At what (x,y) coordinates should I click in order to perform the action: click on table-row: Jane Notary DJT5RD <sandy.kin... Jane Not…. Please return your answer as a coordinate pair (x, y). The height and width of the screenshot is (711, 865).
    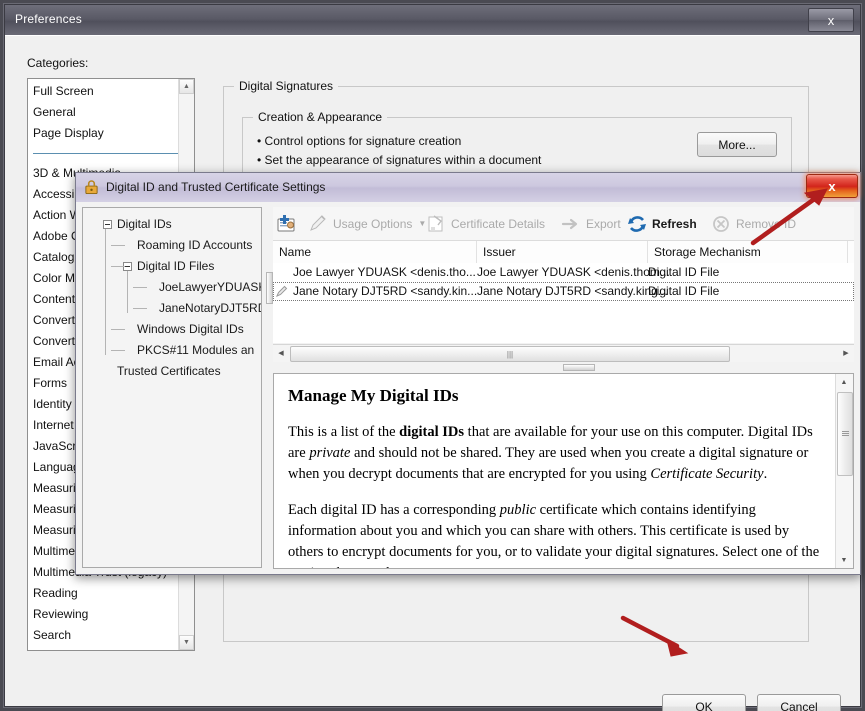
    Looking at the image, I should click on (563, 291).